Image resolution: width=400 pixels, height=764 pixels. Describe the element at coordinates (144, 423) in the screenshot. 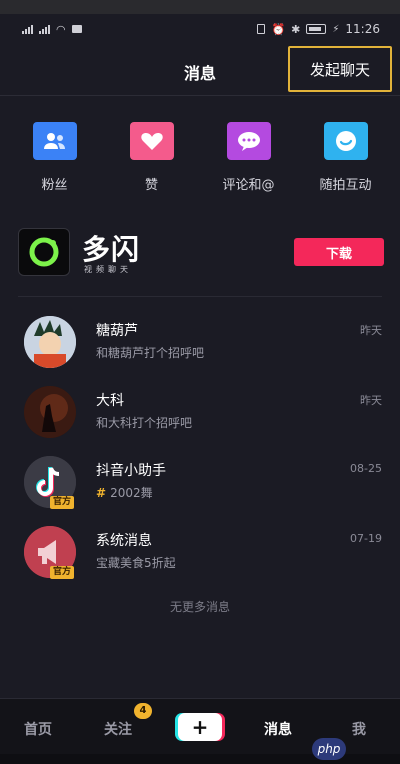

I see `conversation-preview: 和大科打个招呼吧` at that location.